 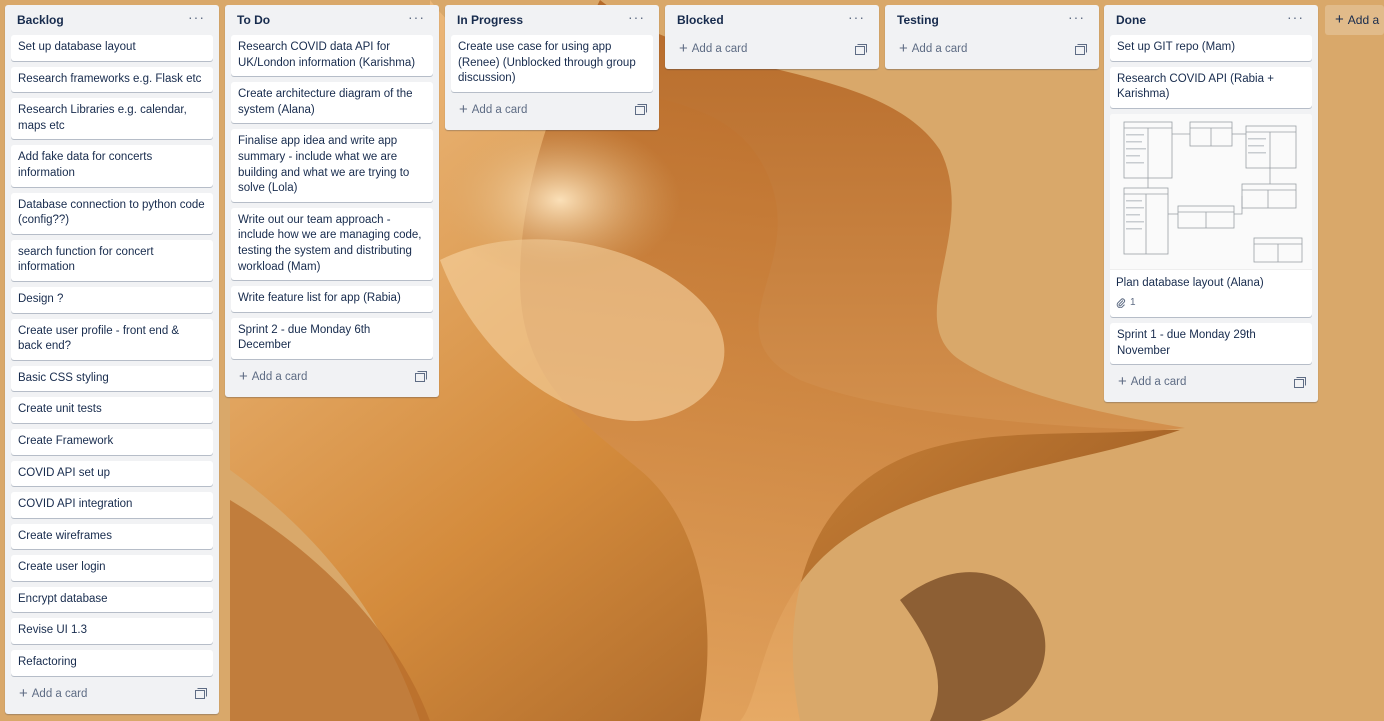 I want to click on list-title: Testing, so click(x=918, y=20).